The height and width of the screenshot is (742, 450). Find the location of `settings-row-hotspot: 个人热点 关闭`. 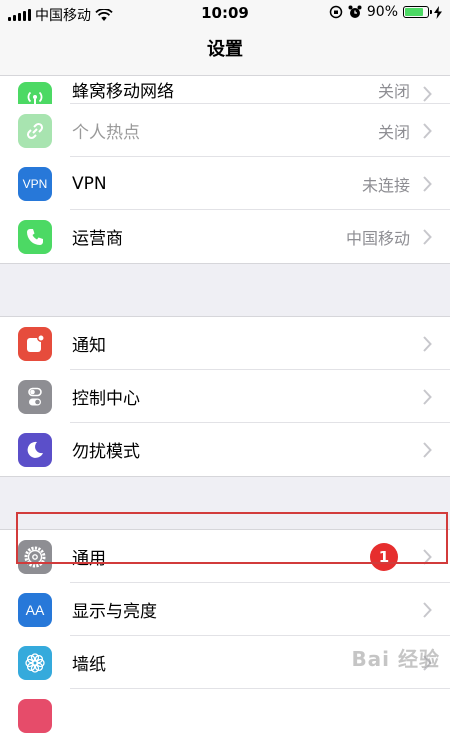

settings-row-hotspot: 个人热点 关闭 is located at coordinates (225, 130).